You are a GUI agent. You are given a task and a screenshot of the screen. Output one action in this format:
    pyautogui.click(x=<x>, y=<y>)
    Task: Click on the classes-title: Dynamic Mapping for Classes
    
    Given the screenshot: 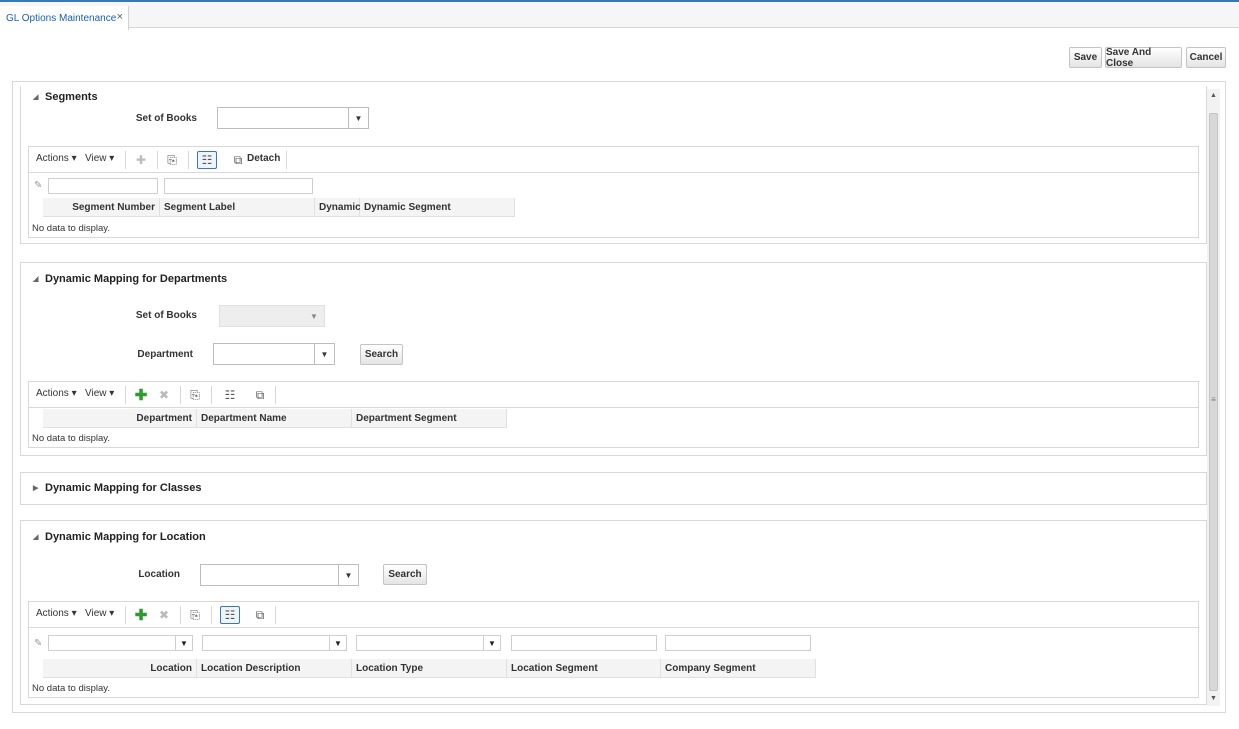 What is the action you would take?
    pyautogui.click(x=123, y=488)
    